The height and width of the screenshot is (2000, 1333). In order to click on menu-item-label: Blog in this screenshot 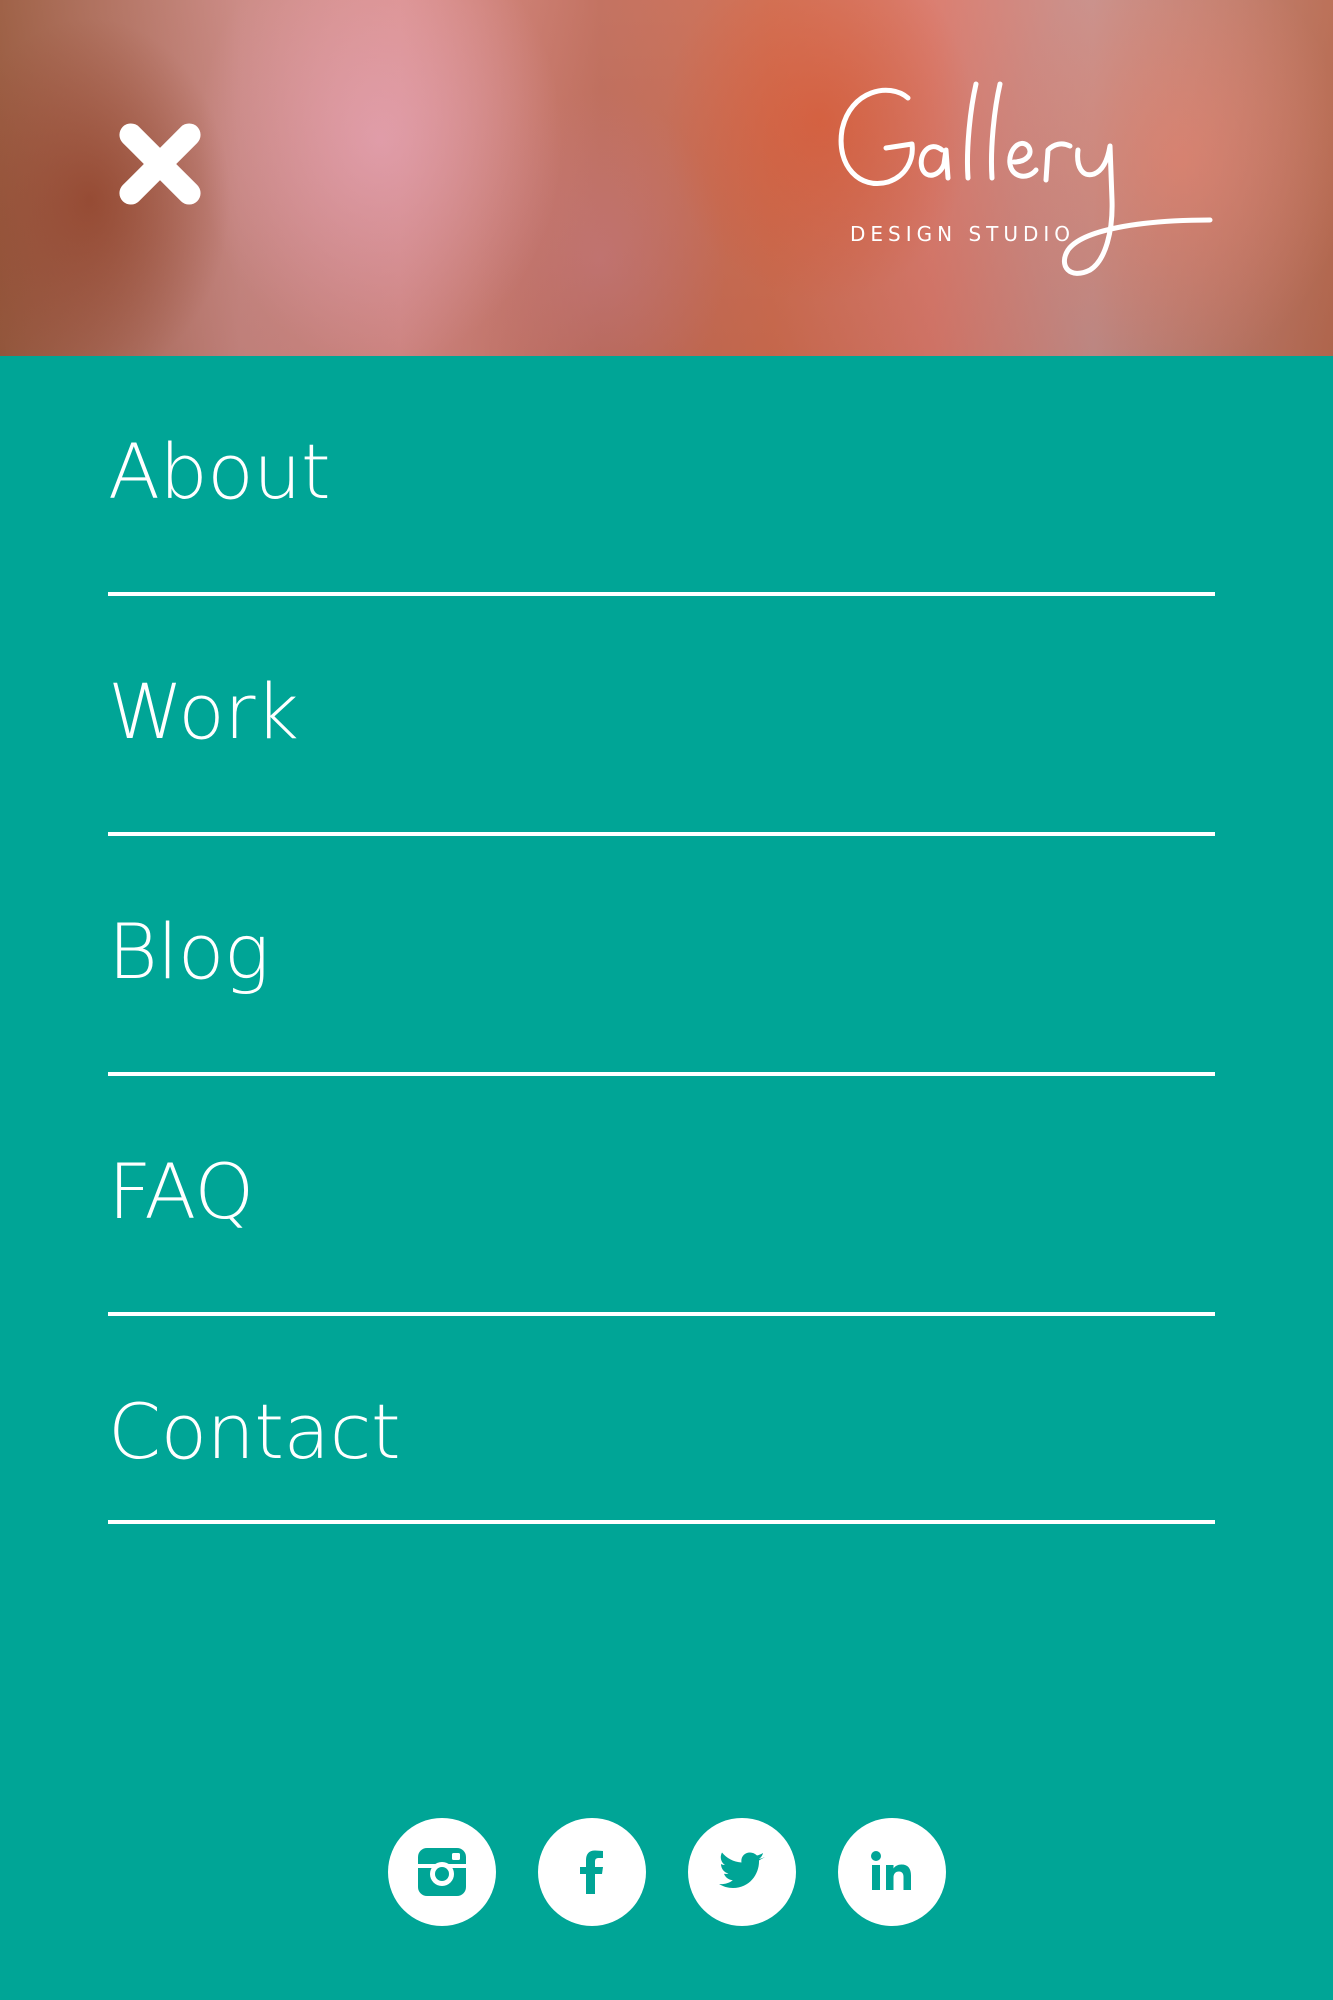, I will do `click(188, 951)`.